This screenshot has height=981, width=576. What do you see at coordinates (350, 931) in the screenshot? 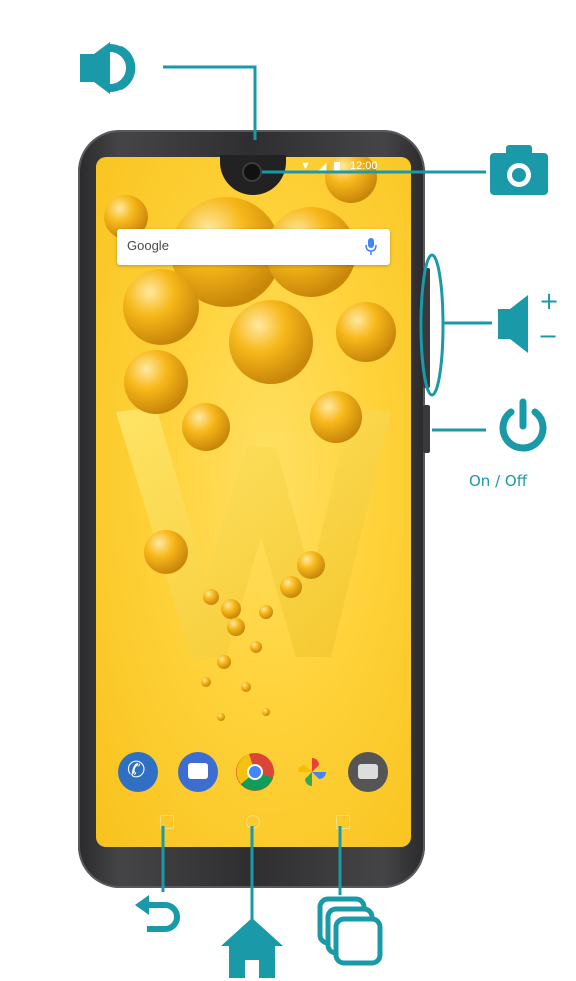
I see `recent-apps-icon` at bounding box center [350, 931].